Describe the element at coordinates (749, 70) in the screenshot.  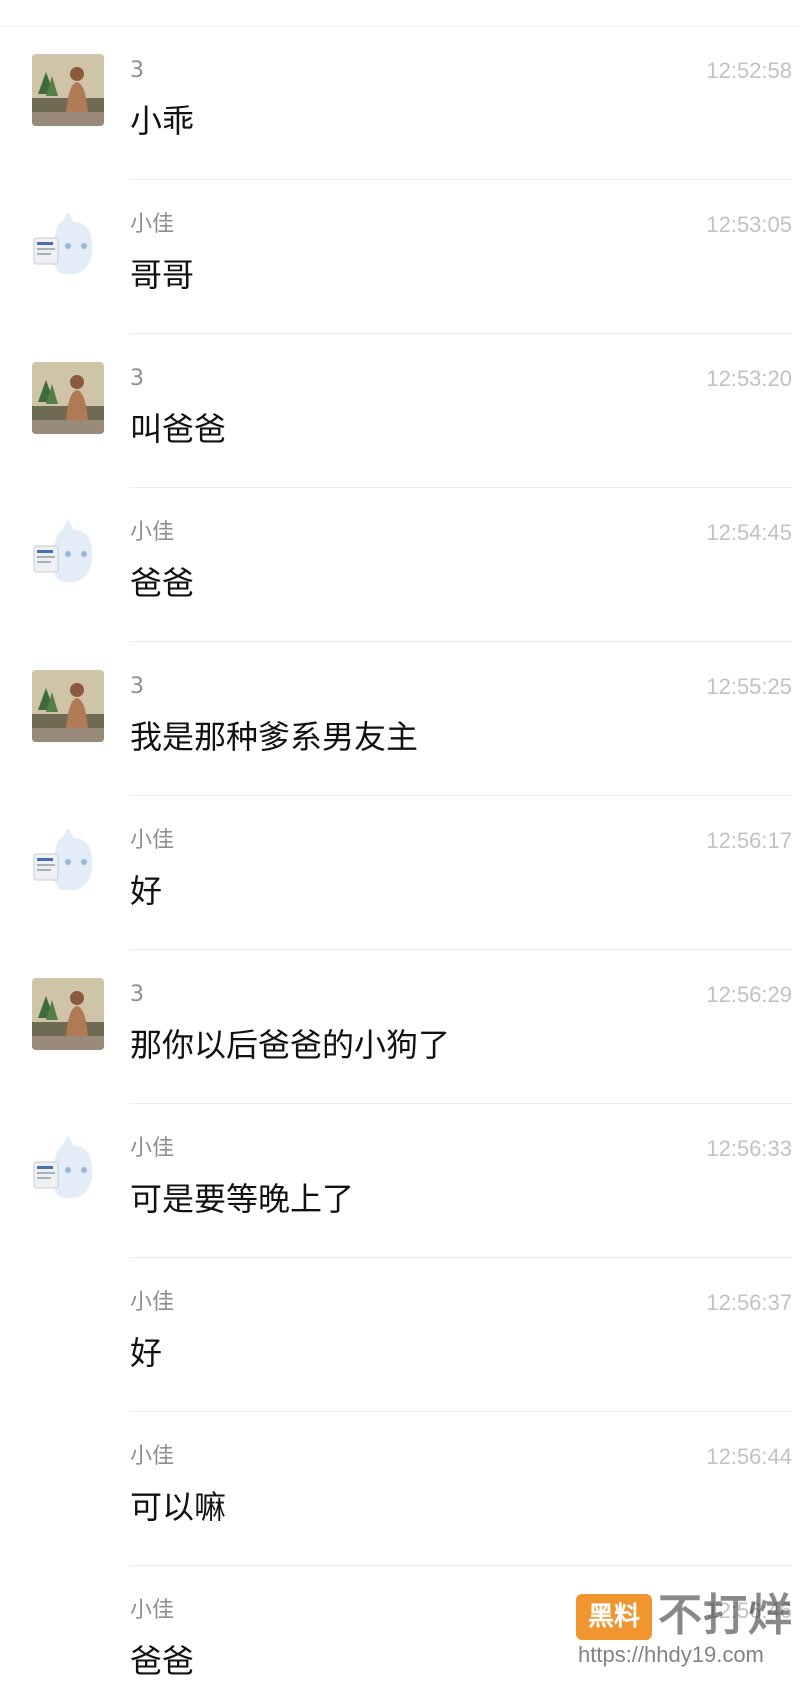
I see `message-time: 12:52:58` at that location.